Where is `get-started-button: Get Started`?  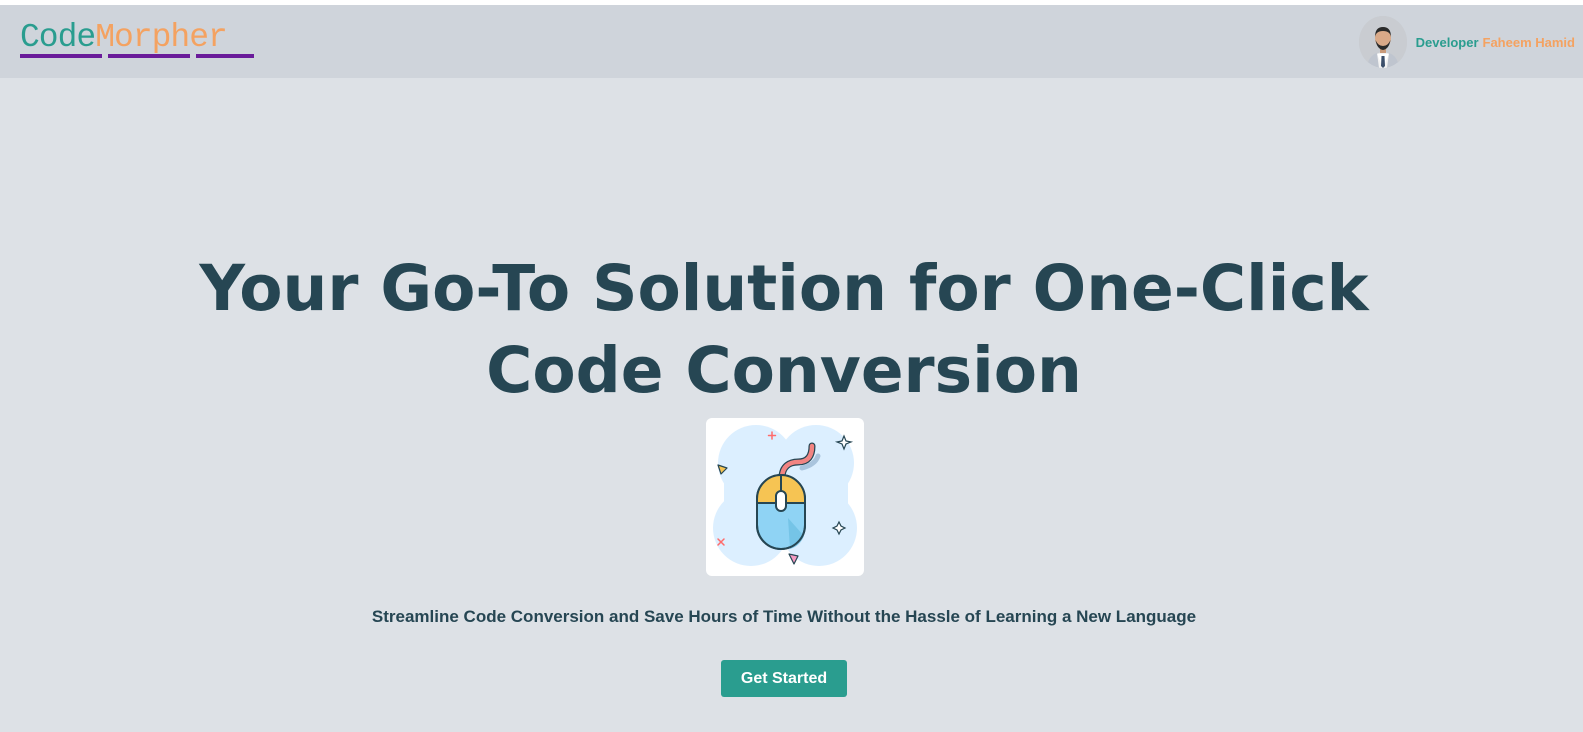
get-started-button: Get Started is located at coordinates (784, 678).